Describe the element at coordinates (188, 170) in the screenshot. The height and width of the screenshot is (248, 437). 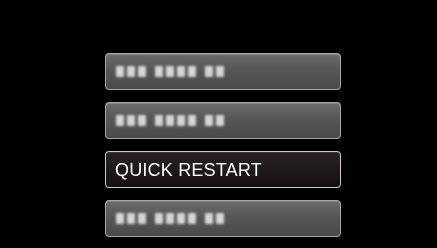
I see `menu-item-label: QUICK RESTART` at that location.